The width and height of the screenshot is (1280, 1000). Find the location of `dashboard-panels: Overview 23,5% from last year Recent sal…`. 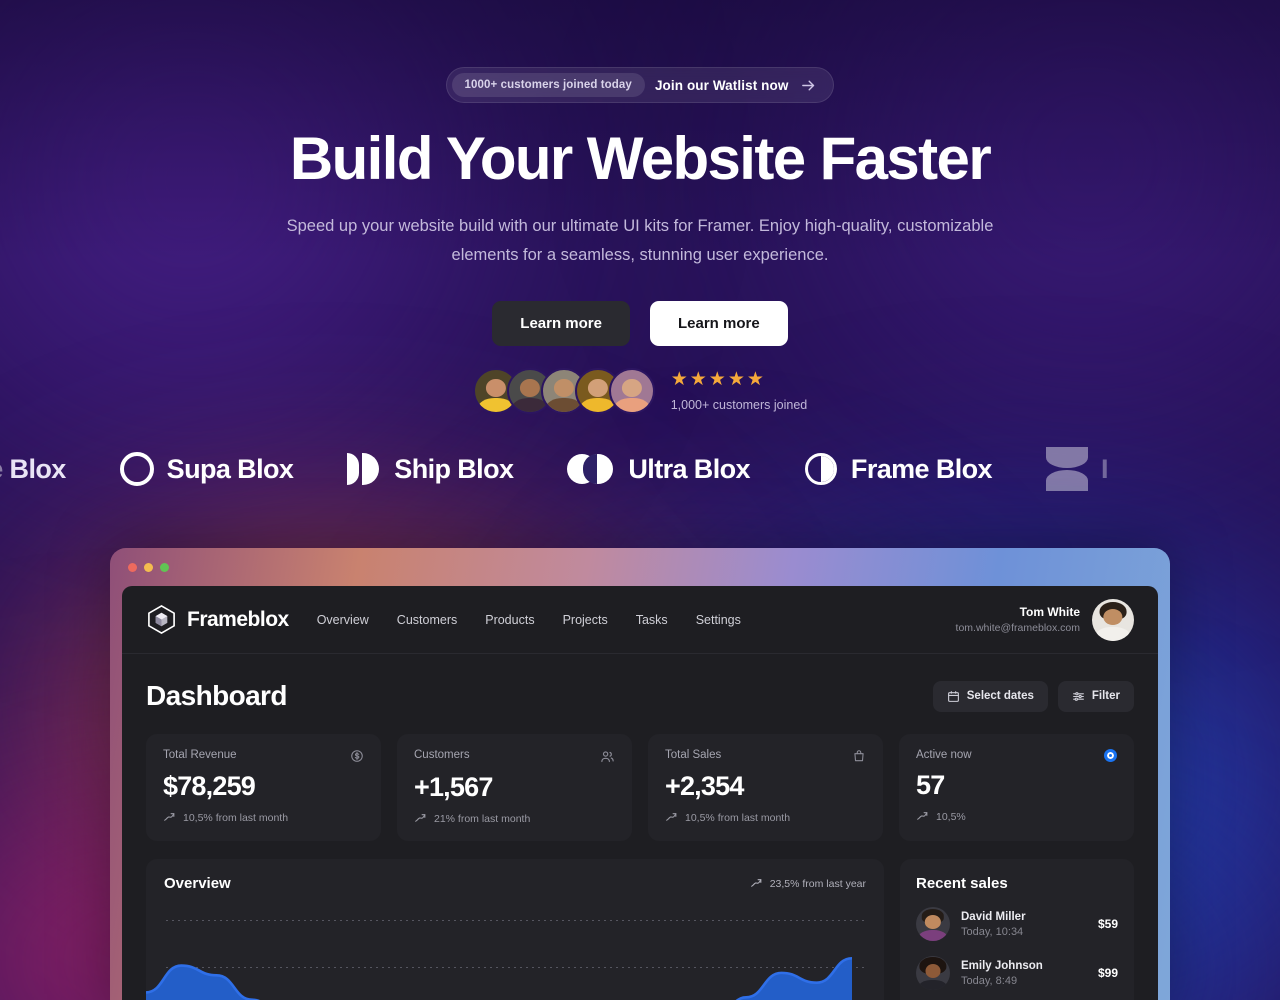

dashboard-panels: Overview 23,5% from last year Recent sal… is located at coordinates (640, 920).